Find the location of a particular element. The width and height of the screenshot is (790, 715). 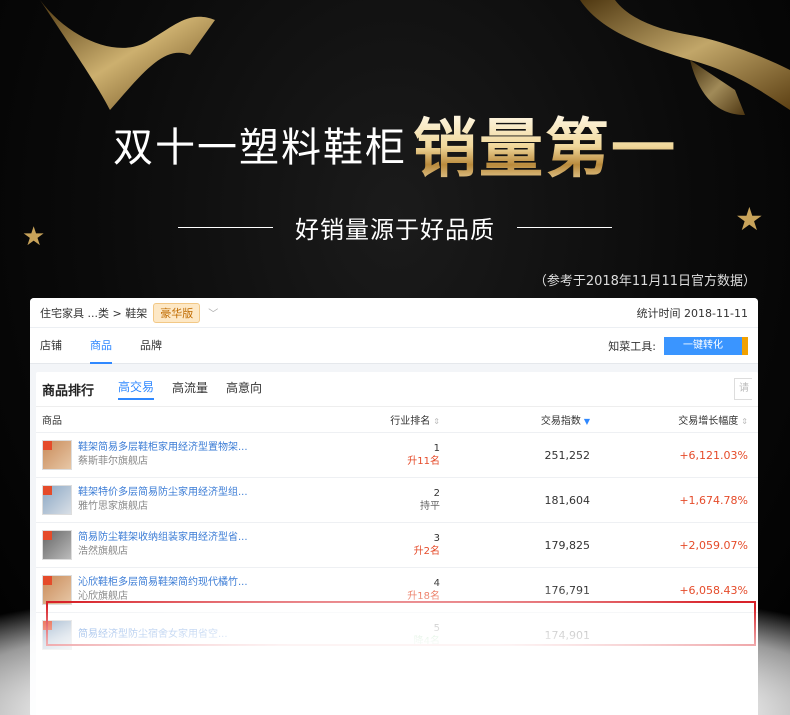

growth-value: +1,674.78% is located at coordinates (713, 500).